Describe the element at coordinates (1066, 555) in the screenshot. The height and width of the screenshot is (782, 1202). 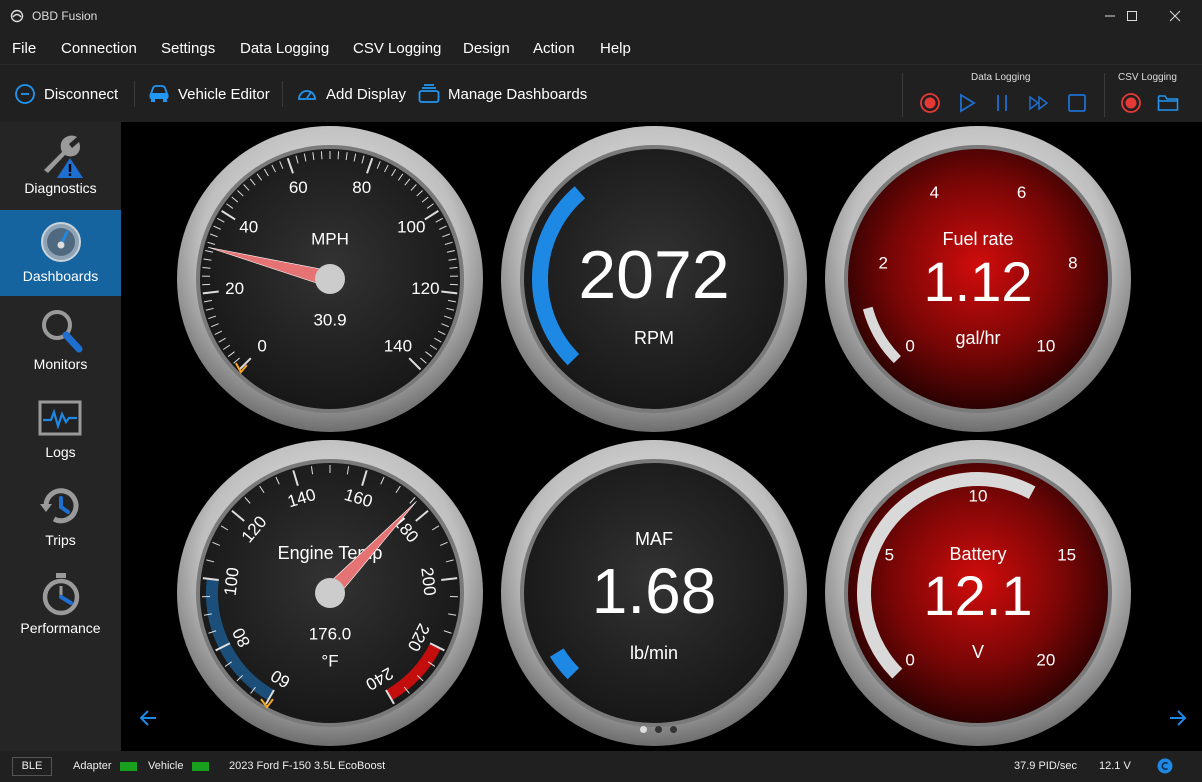
I see `gauge-tick-label: 15` at that location.